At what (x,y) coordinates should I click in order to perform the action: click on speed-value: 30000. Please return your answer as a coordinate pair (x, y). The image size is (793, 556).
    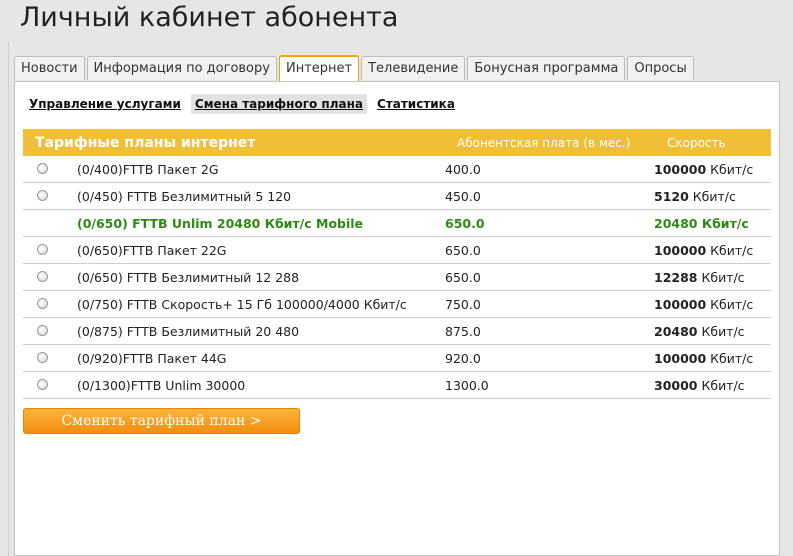
    Looking at the image, I should click on (676, 385).